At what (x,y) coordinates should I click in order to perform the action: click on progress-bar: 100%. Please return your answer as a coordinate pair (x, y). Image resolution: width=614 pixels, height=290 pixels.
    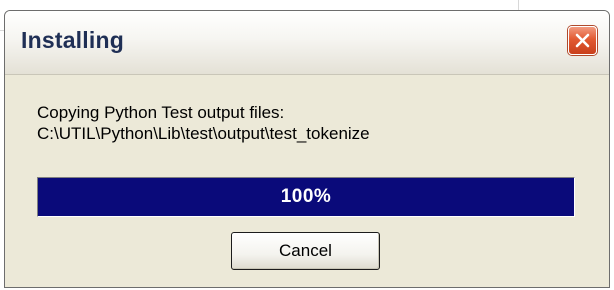
    Looking at the image, I should click on (306, 197).